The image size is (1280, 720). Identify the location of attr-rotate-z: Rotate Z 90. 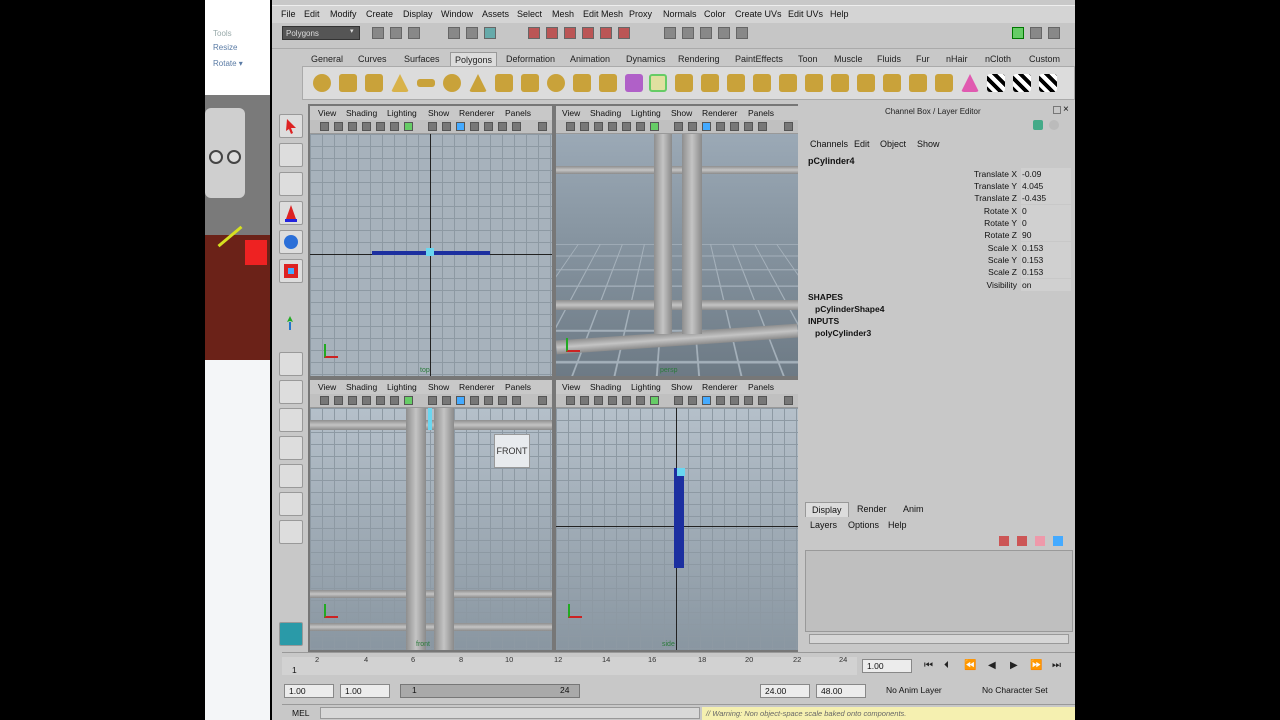
(938, 235).